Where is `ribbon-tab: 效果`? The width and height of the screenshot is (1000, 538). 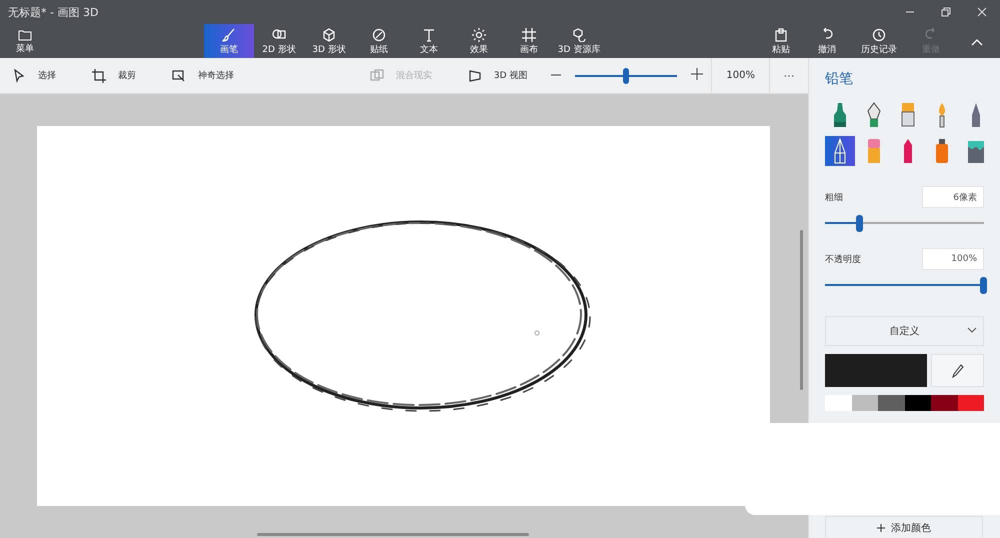 ribbon-tab: 效果 is located at coordinates (479, 41).